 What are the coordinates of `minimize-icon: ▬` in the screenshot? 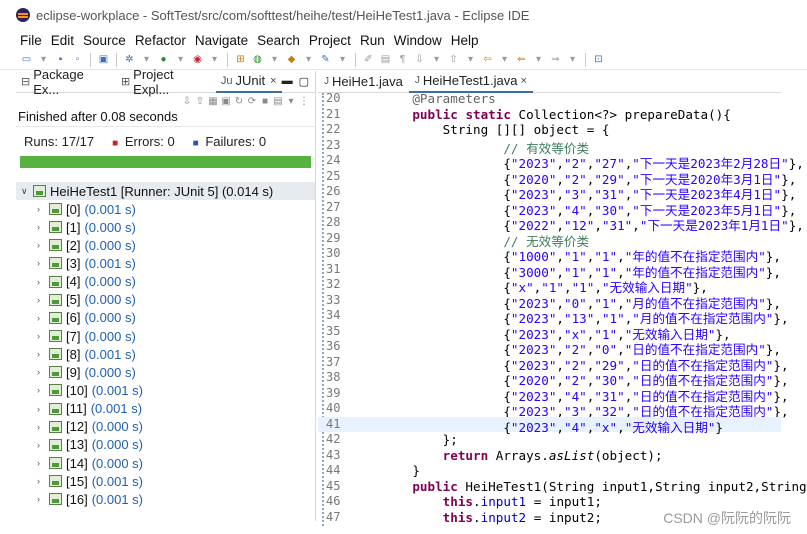 It's located at (287, 81).